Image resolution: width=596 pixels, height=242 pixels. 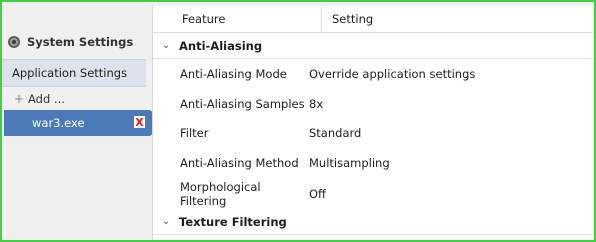 I want to click on column-header-feature: Feature, so click(x=237, y=19).